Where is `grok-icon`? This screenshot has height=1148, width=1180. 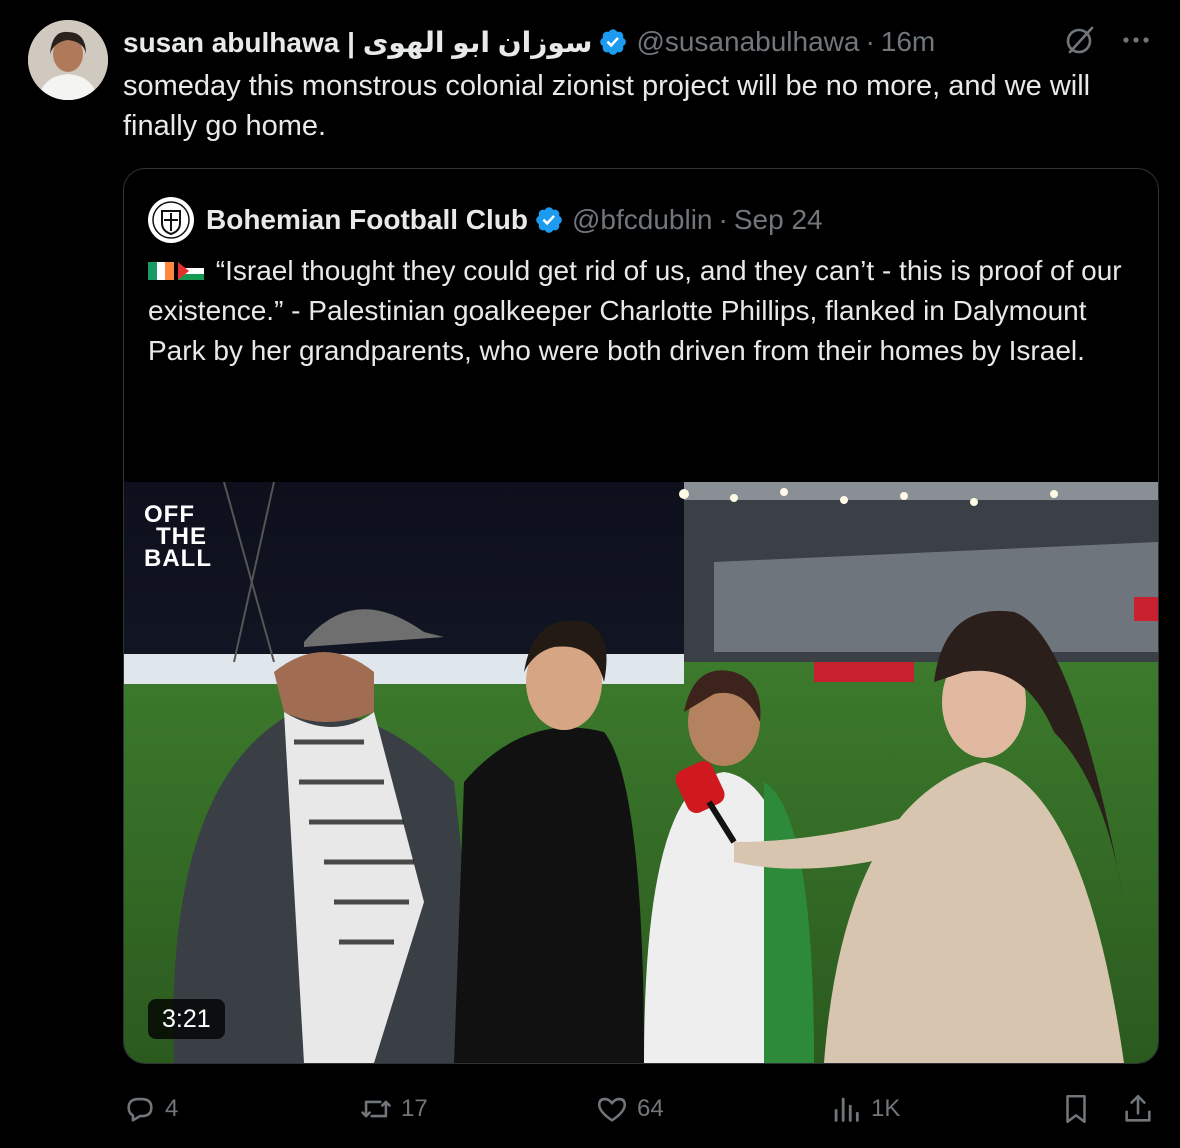
grok-icon is located at coordinates (1080, 40).